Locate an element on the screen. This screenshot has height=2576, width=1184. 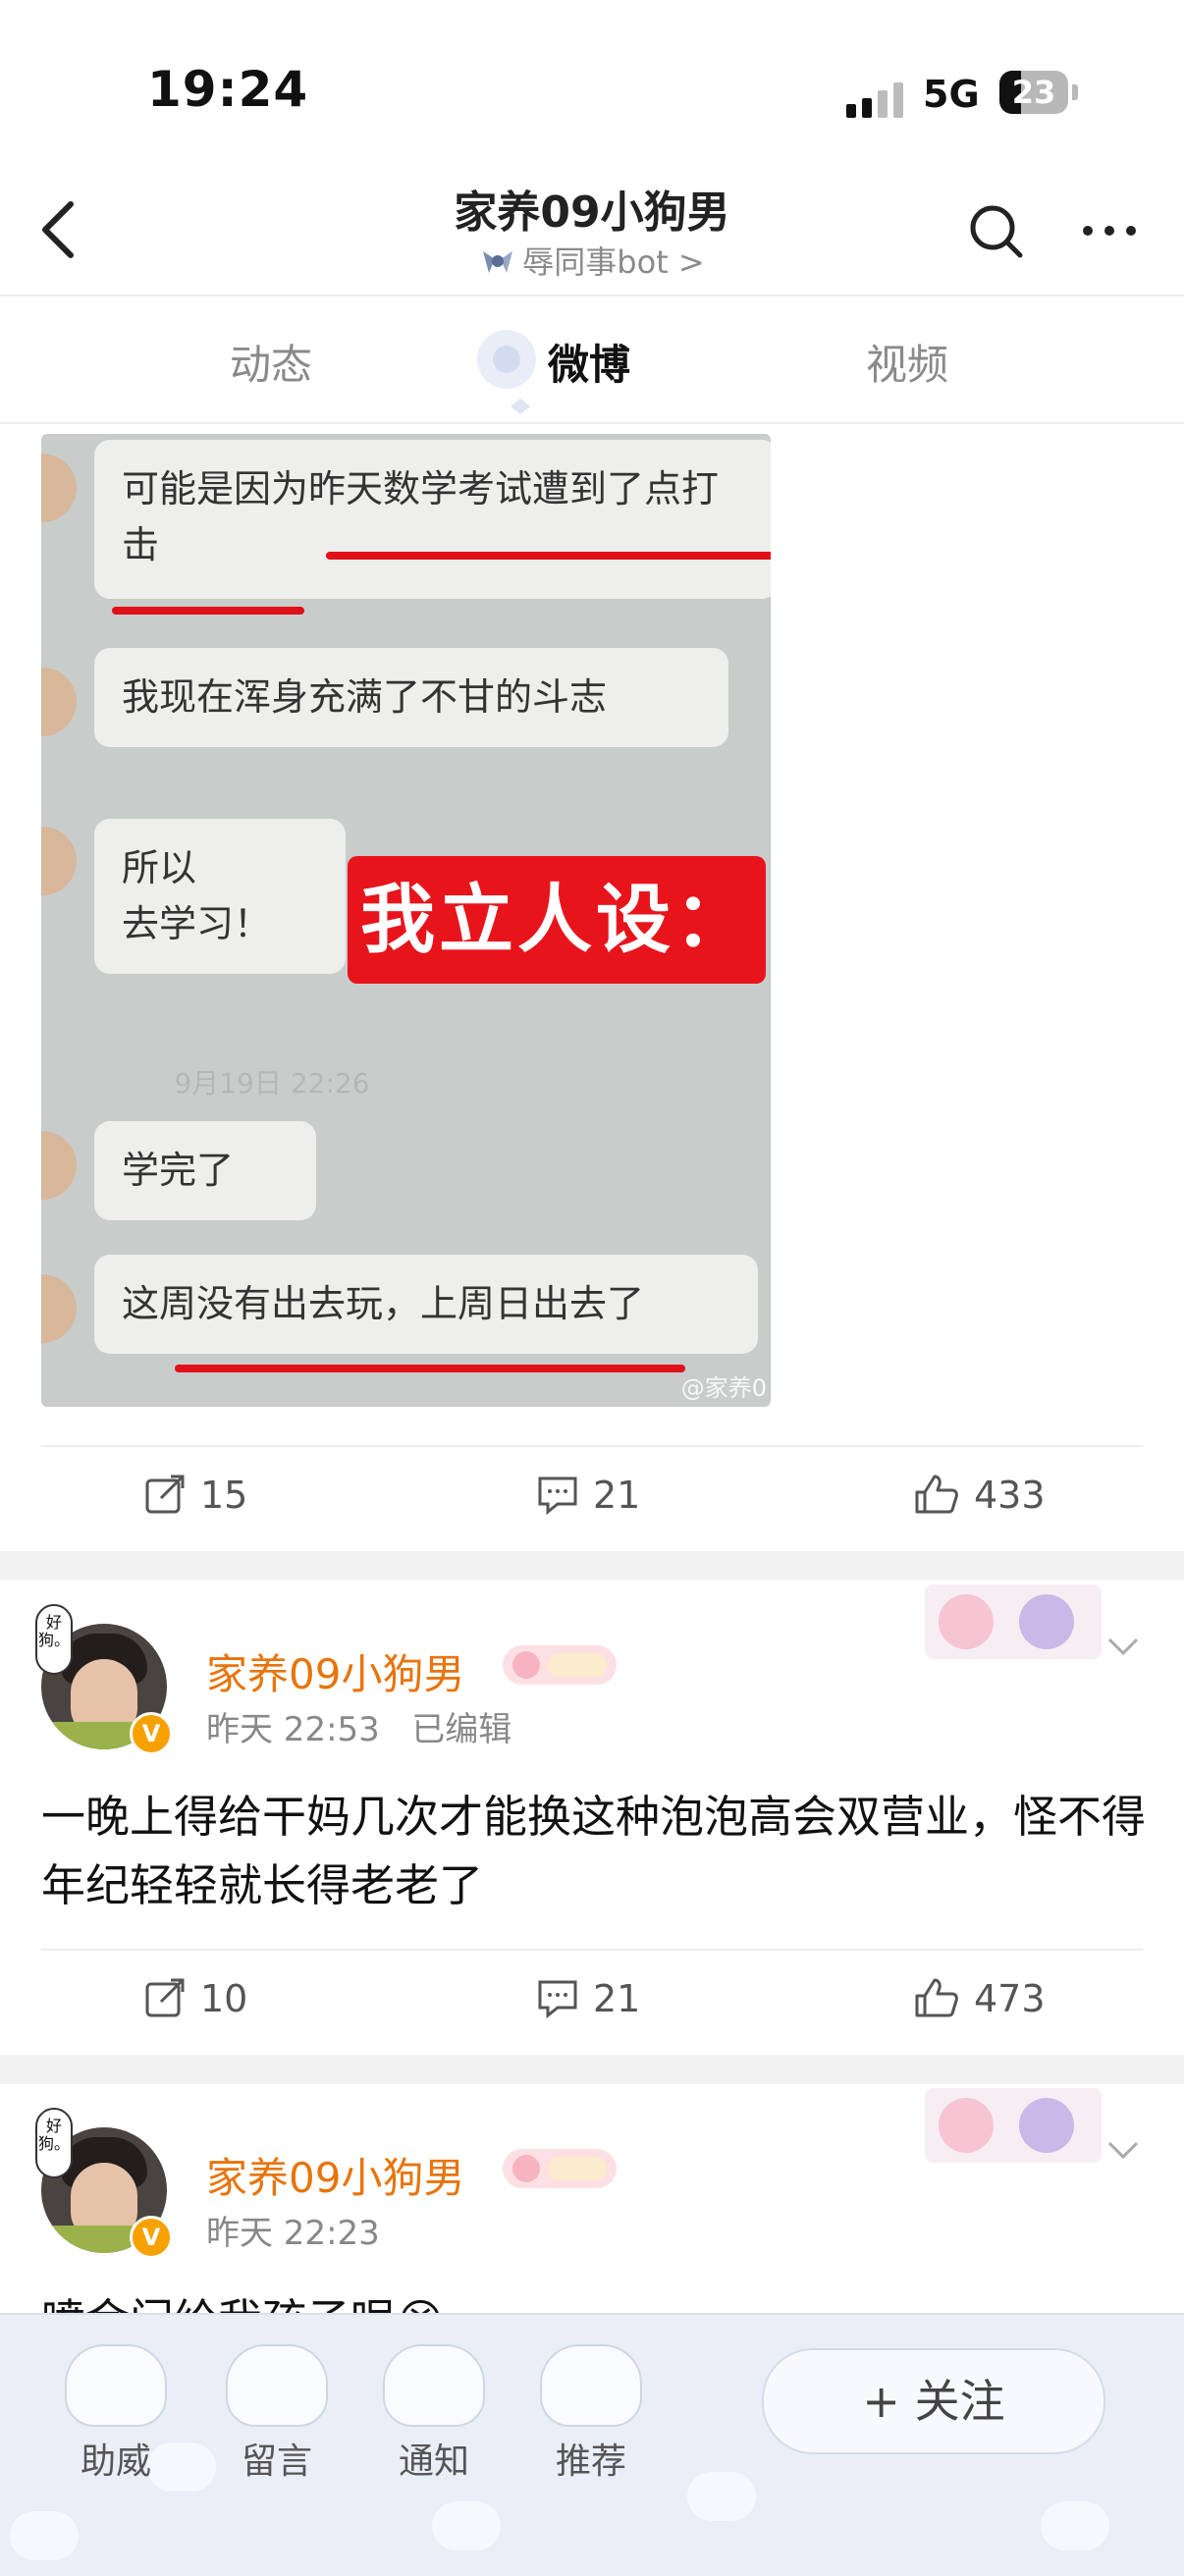
post-meta: 昨天 22:53 已编辑 is located at coordinates (359, 1726).